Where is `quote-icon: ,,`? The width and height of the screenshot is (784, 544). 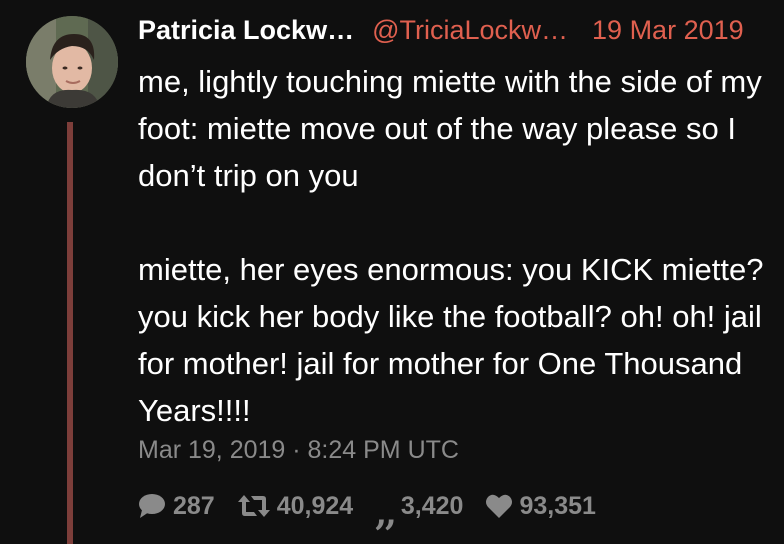
quote-icon: ,, is located at coordinates (386, 514).